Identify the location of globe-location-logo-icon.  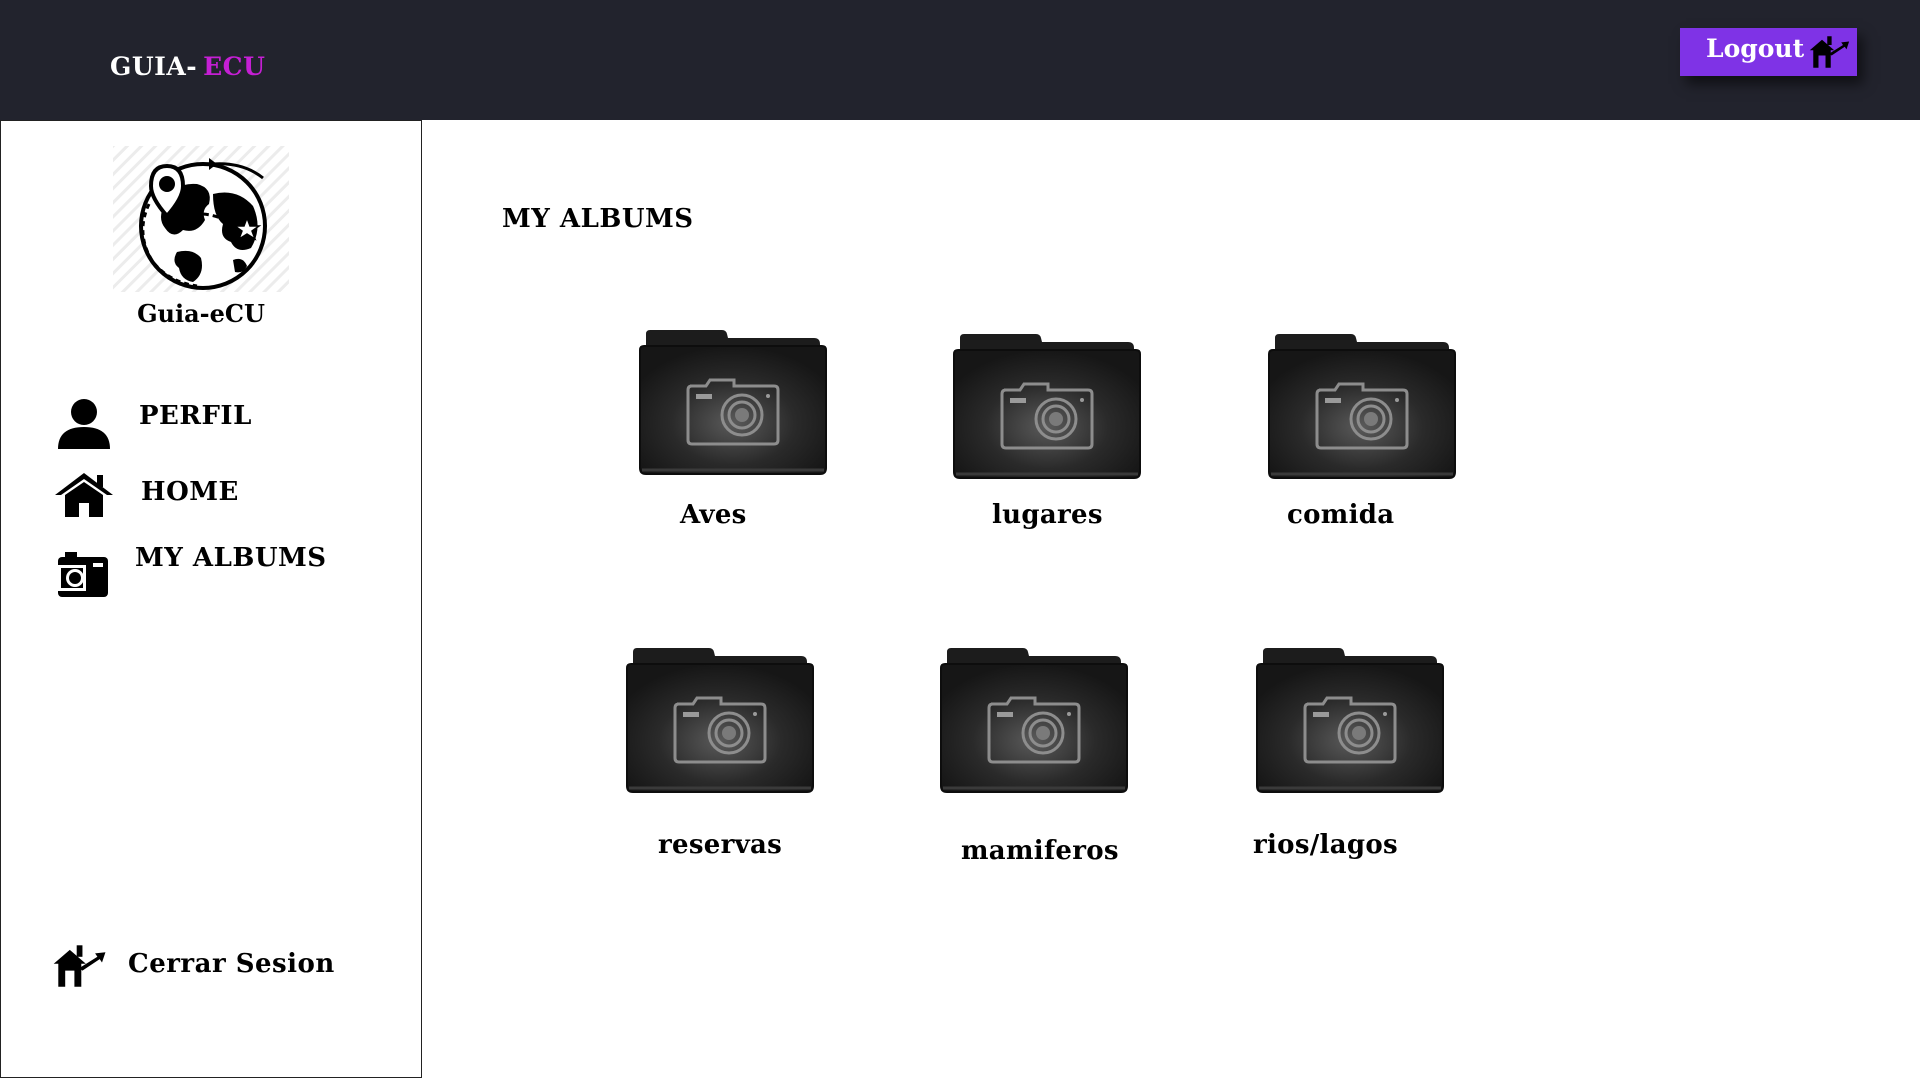
(201, 219).